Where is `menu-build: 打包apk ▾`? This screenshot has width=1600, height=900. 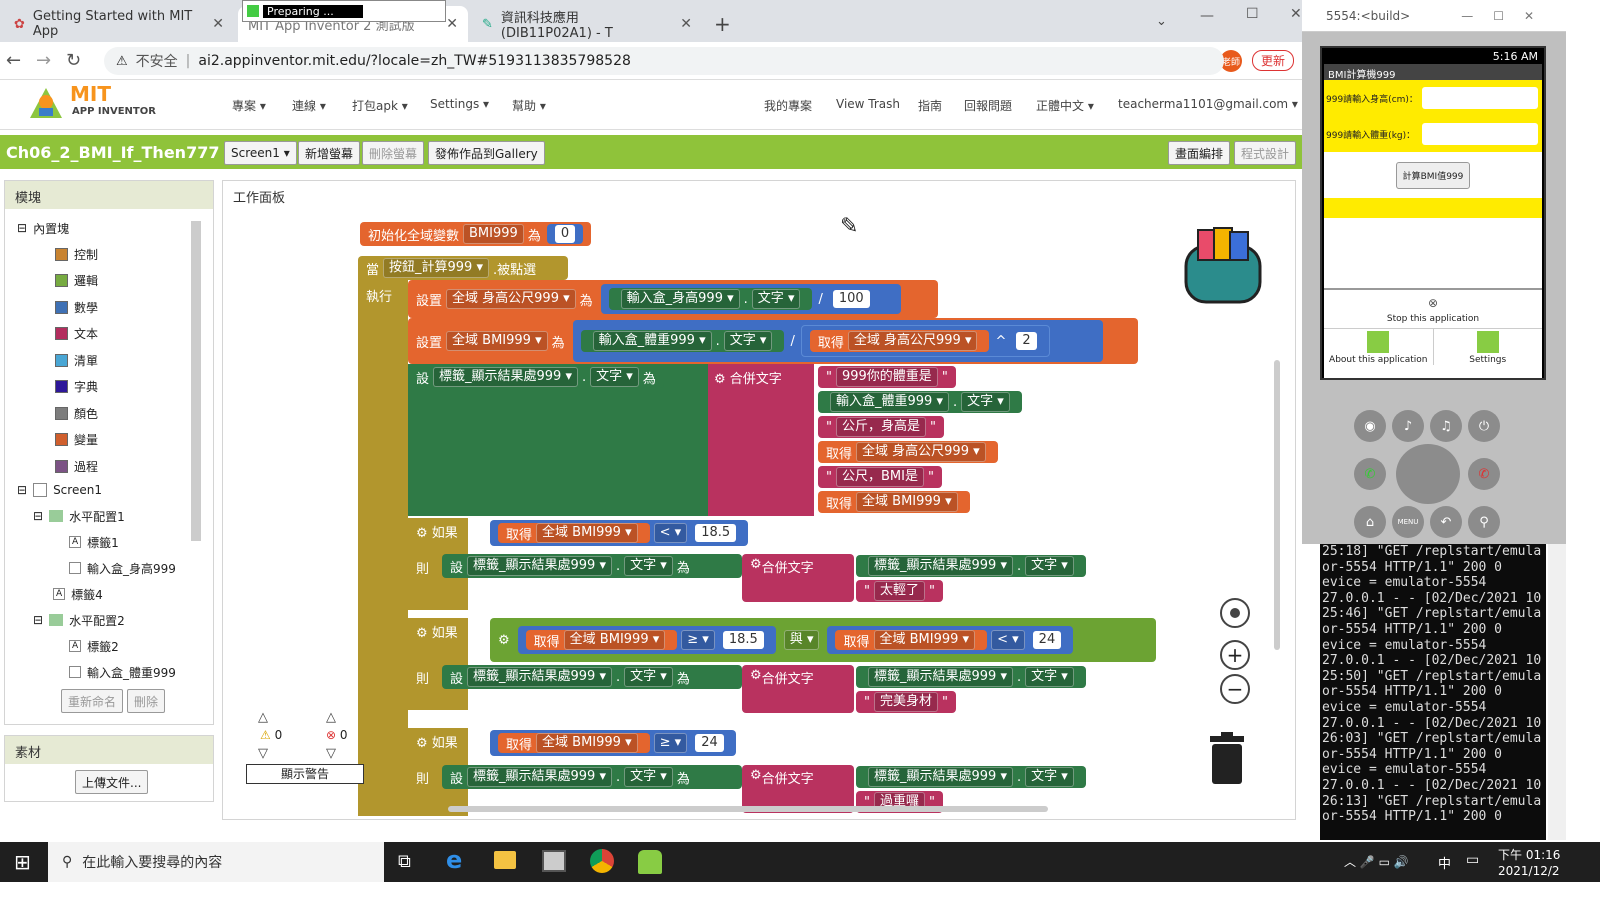 menu-build: 打包apk ▾ is located at coordinates (380, 105).